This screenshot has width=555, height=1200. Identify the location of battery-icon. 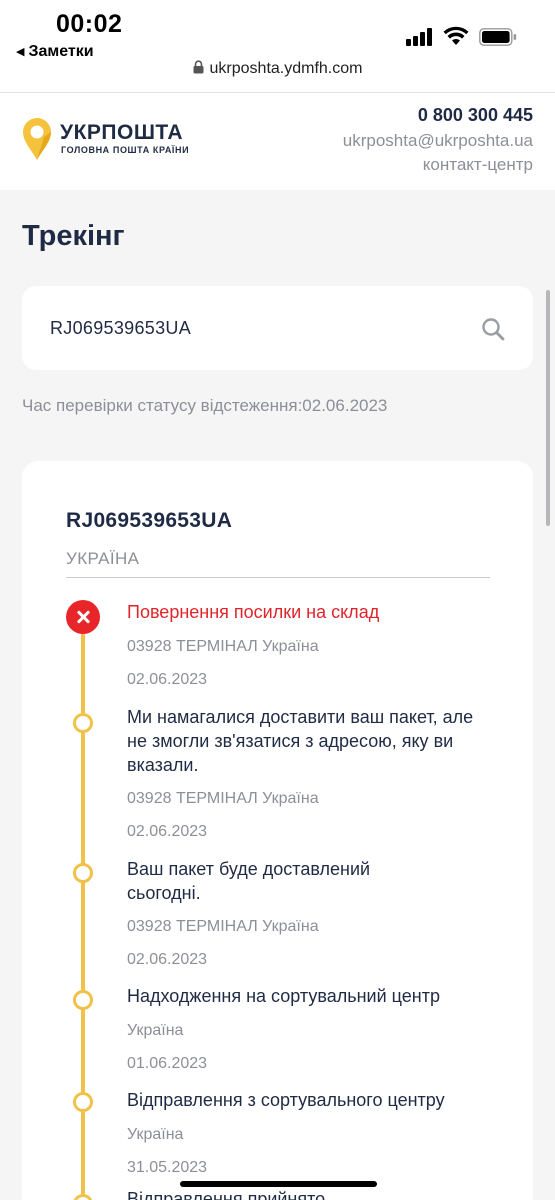
(498, 37).